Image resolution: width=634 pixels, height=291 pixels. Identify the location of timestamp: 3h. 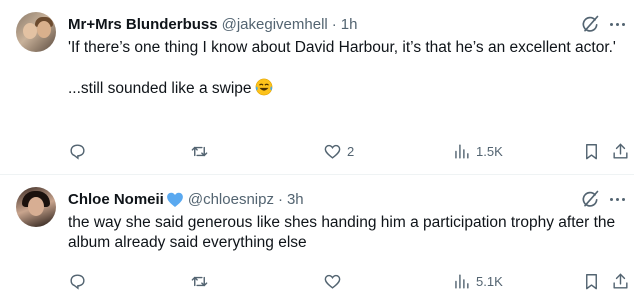
(295, 199).